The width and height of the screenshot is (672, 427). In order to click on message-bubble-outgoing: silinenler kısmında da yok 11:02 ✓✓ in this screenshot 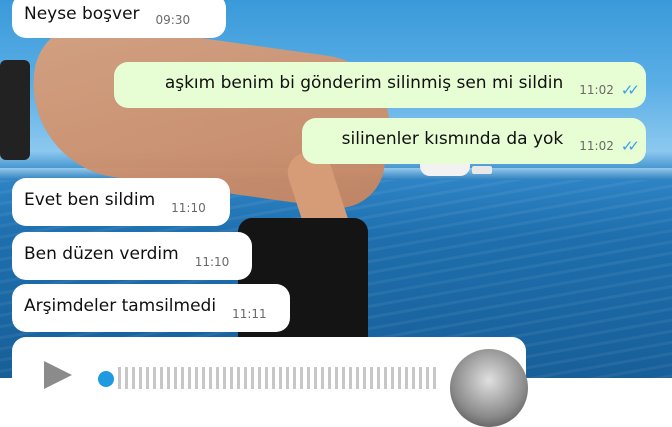, I will do `click(474, 141)`.